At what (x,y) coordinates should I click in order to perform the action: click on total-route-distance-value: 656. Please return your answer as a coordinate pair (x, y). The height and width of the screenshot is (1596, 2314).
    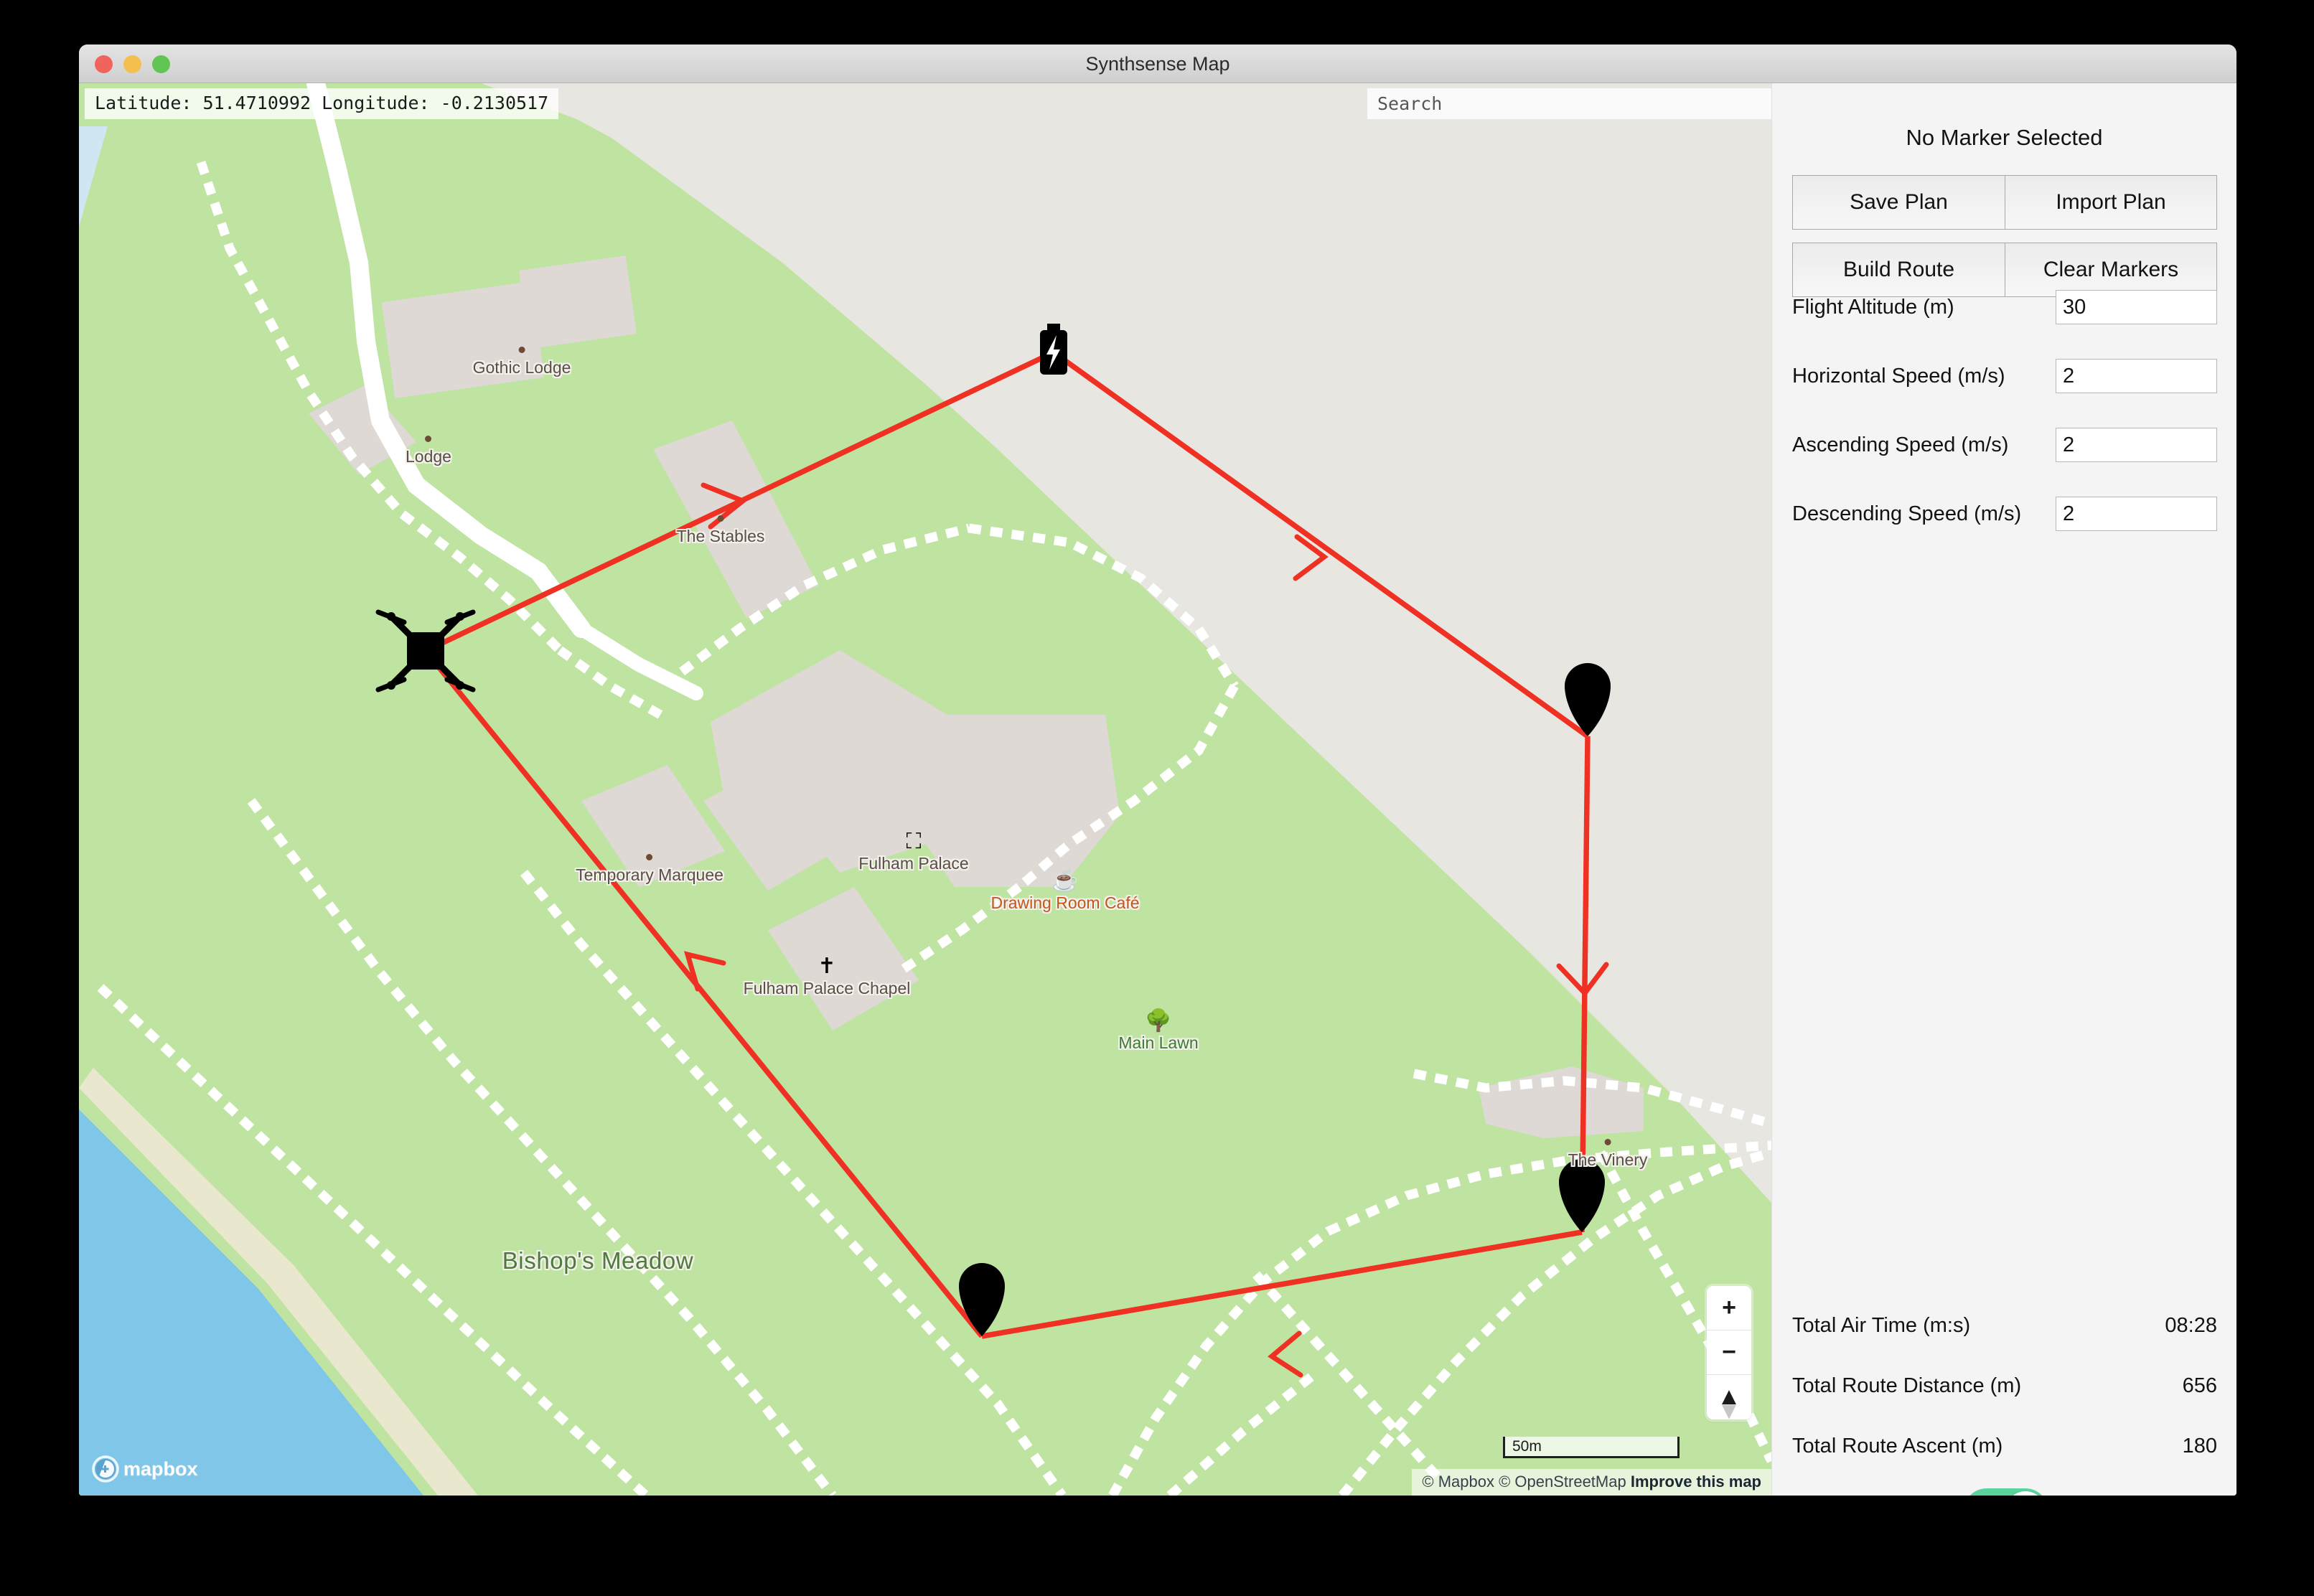
    Looking at the image, I should click on (2199, 1385).